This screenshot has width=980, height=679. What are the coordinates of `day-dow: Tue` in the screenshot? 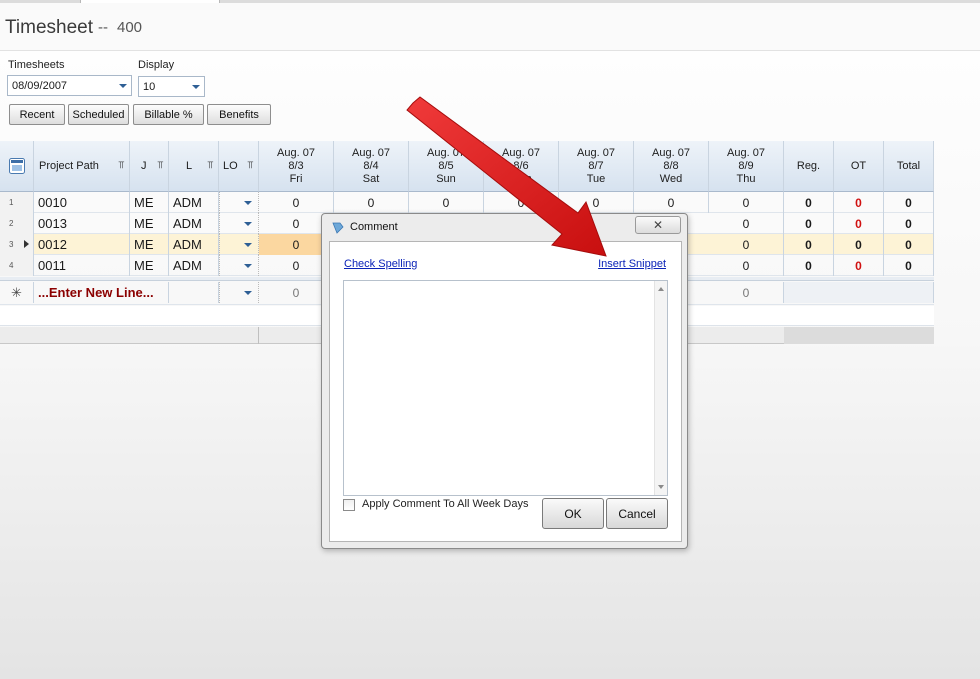 It's located at (596, 178).